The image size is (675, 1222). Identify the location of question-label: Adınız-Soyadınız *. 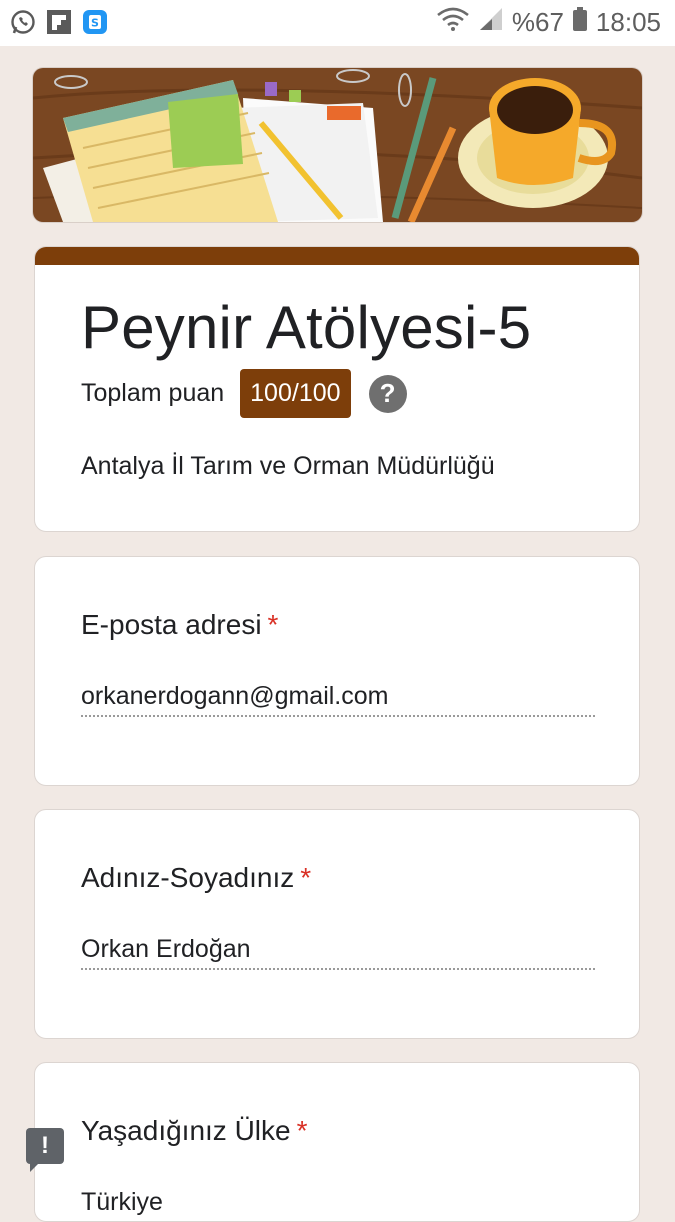
(196, 878).